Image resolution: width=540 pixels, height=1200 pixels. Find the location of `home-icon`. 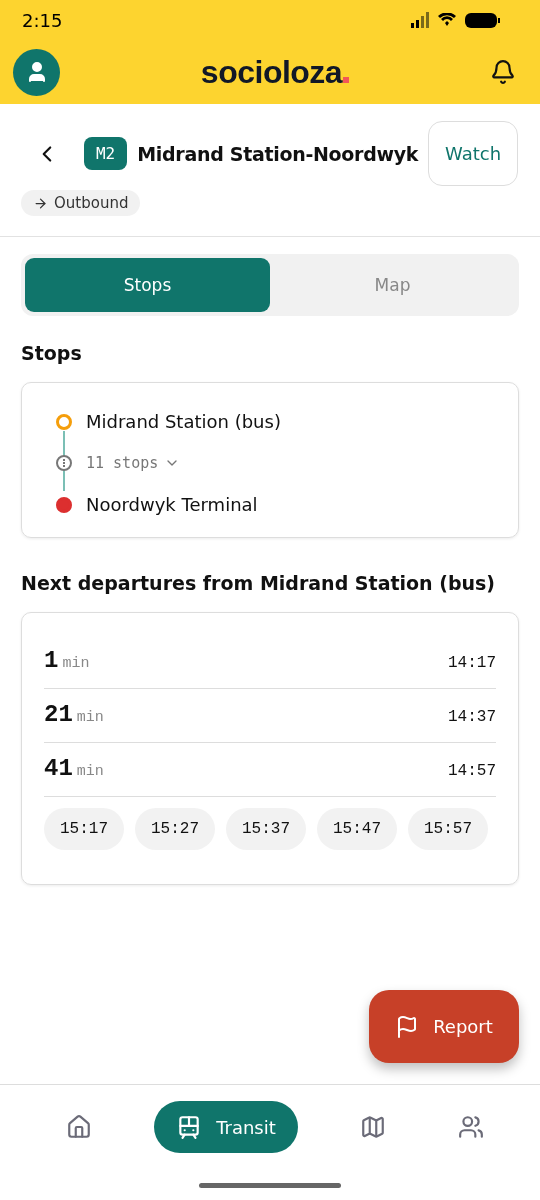

home-icon is located at coordinates (79, 1127).